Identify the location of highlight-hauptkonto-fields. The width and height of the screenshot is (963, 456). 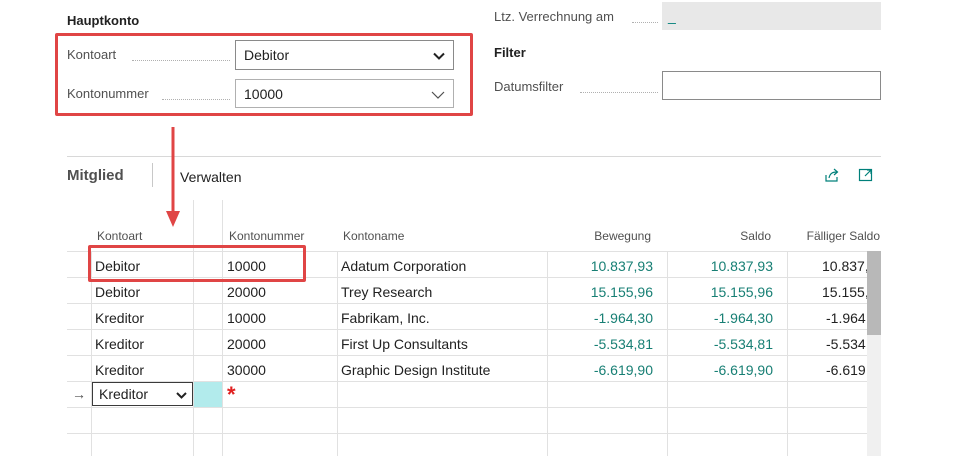
(264, 74).